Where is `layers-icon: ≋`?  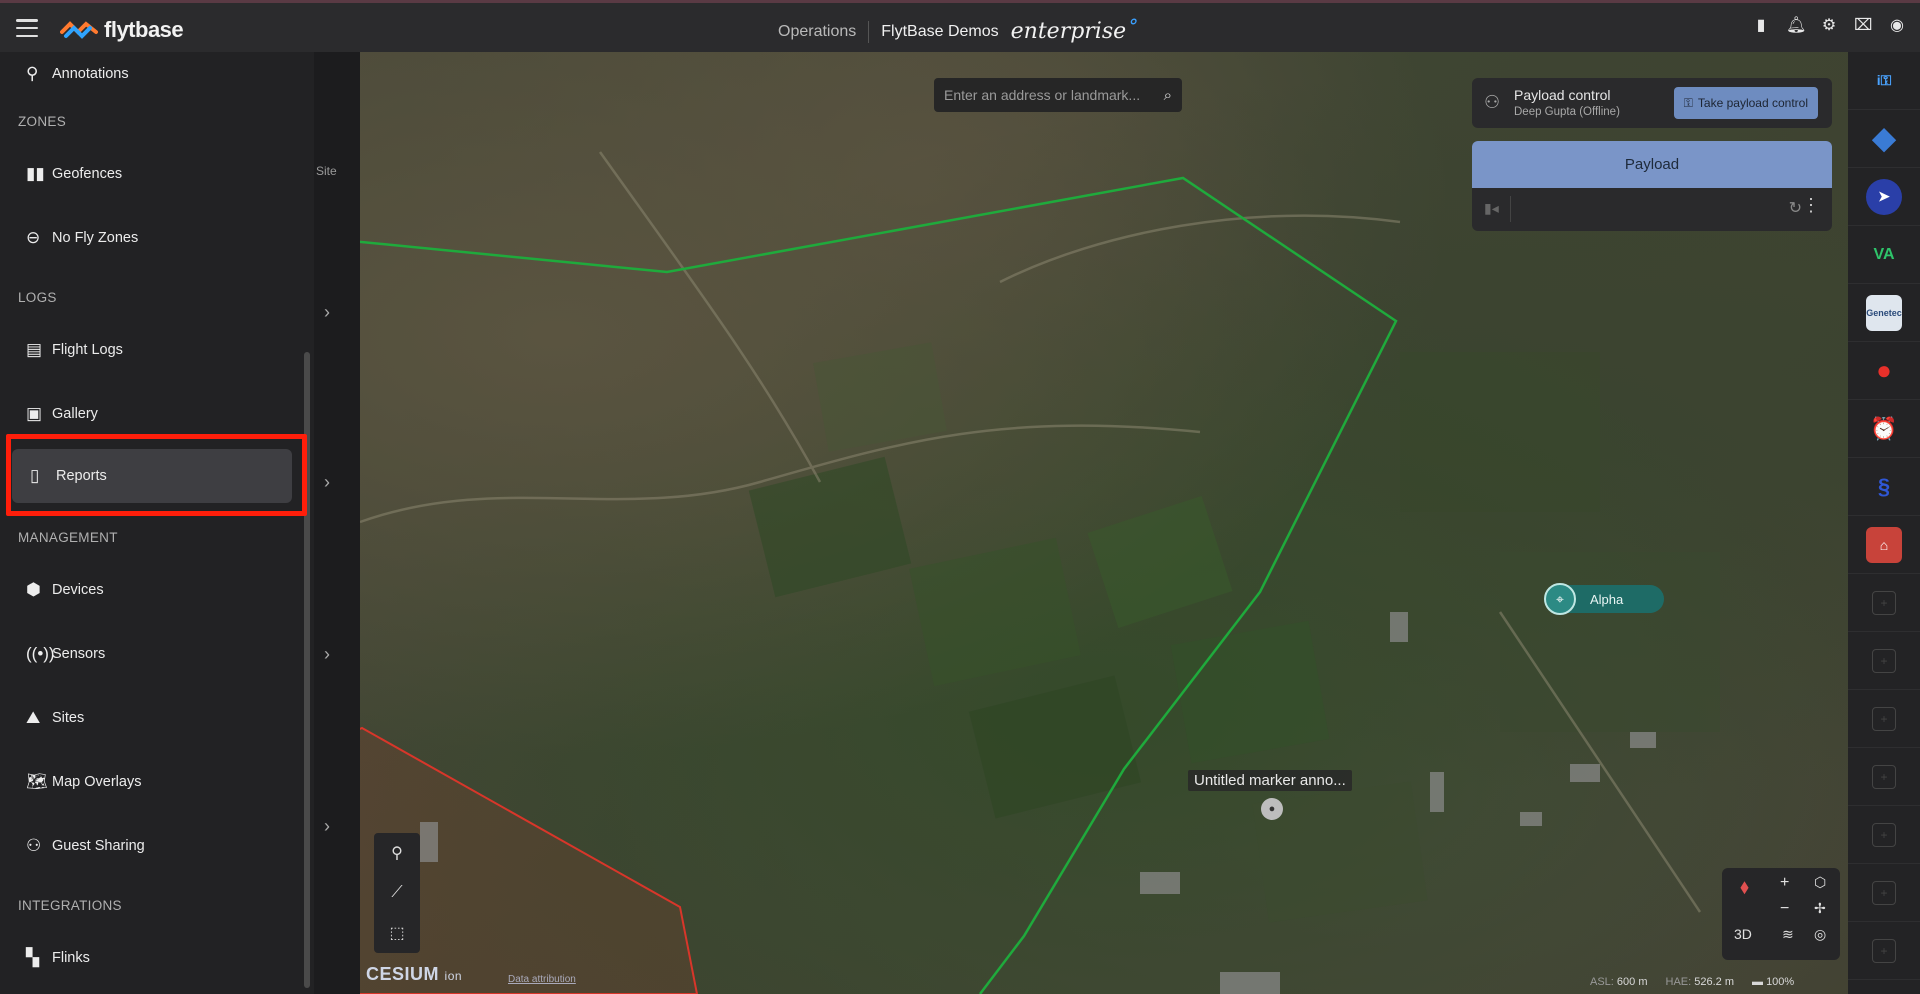
layers-icon: ≋ is located at coordinates (1788, 934).